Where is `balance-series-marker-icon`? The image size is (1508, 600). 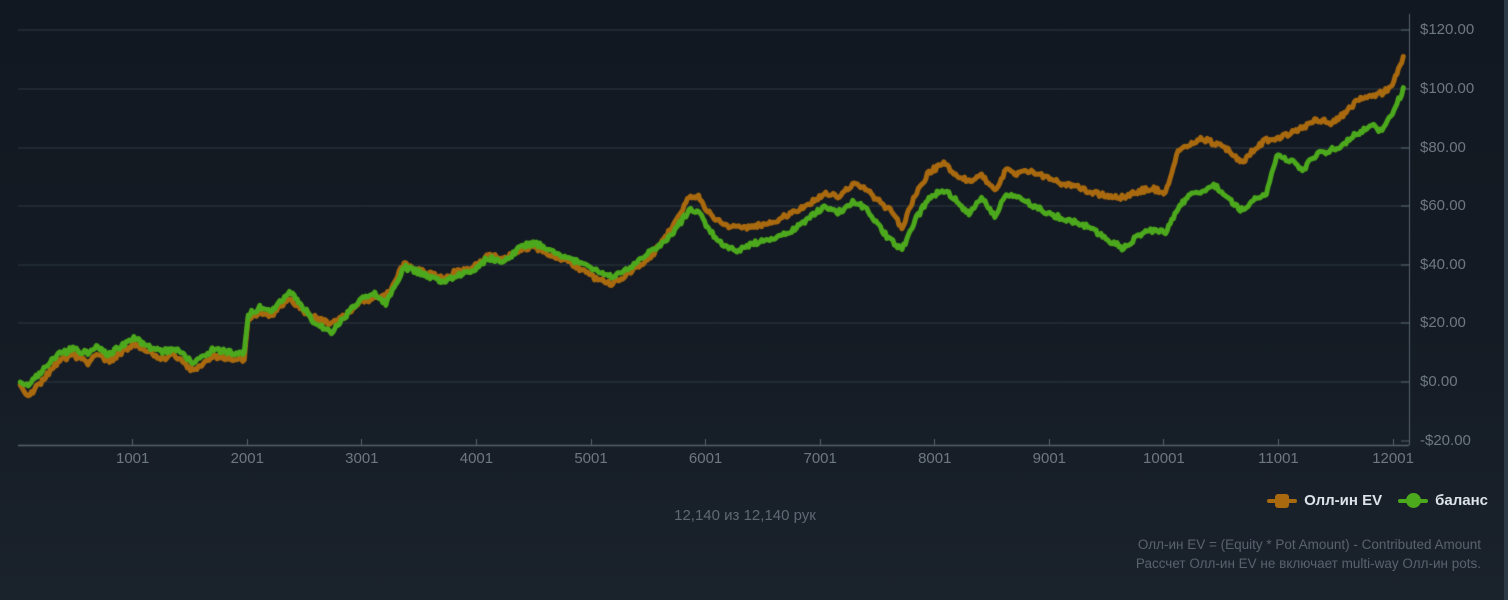 balance-series-marker-icon is located at coordinates (1413, 500).